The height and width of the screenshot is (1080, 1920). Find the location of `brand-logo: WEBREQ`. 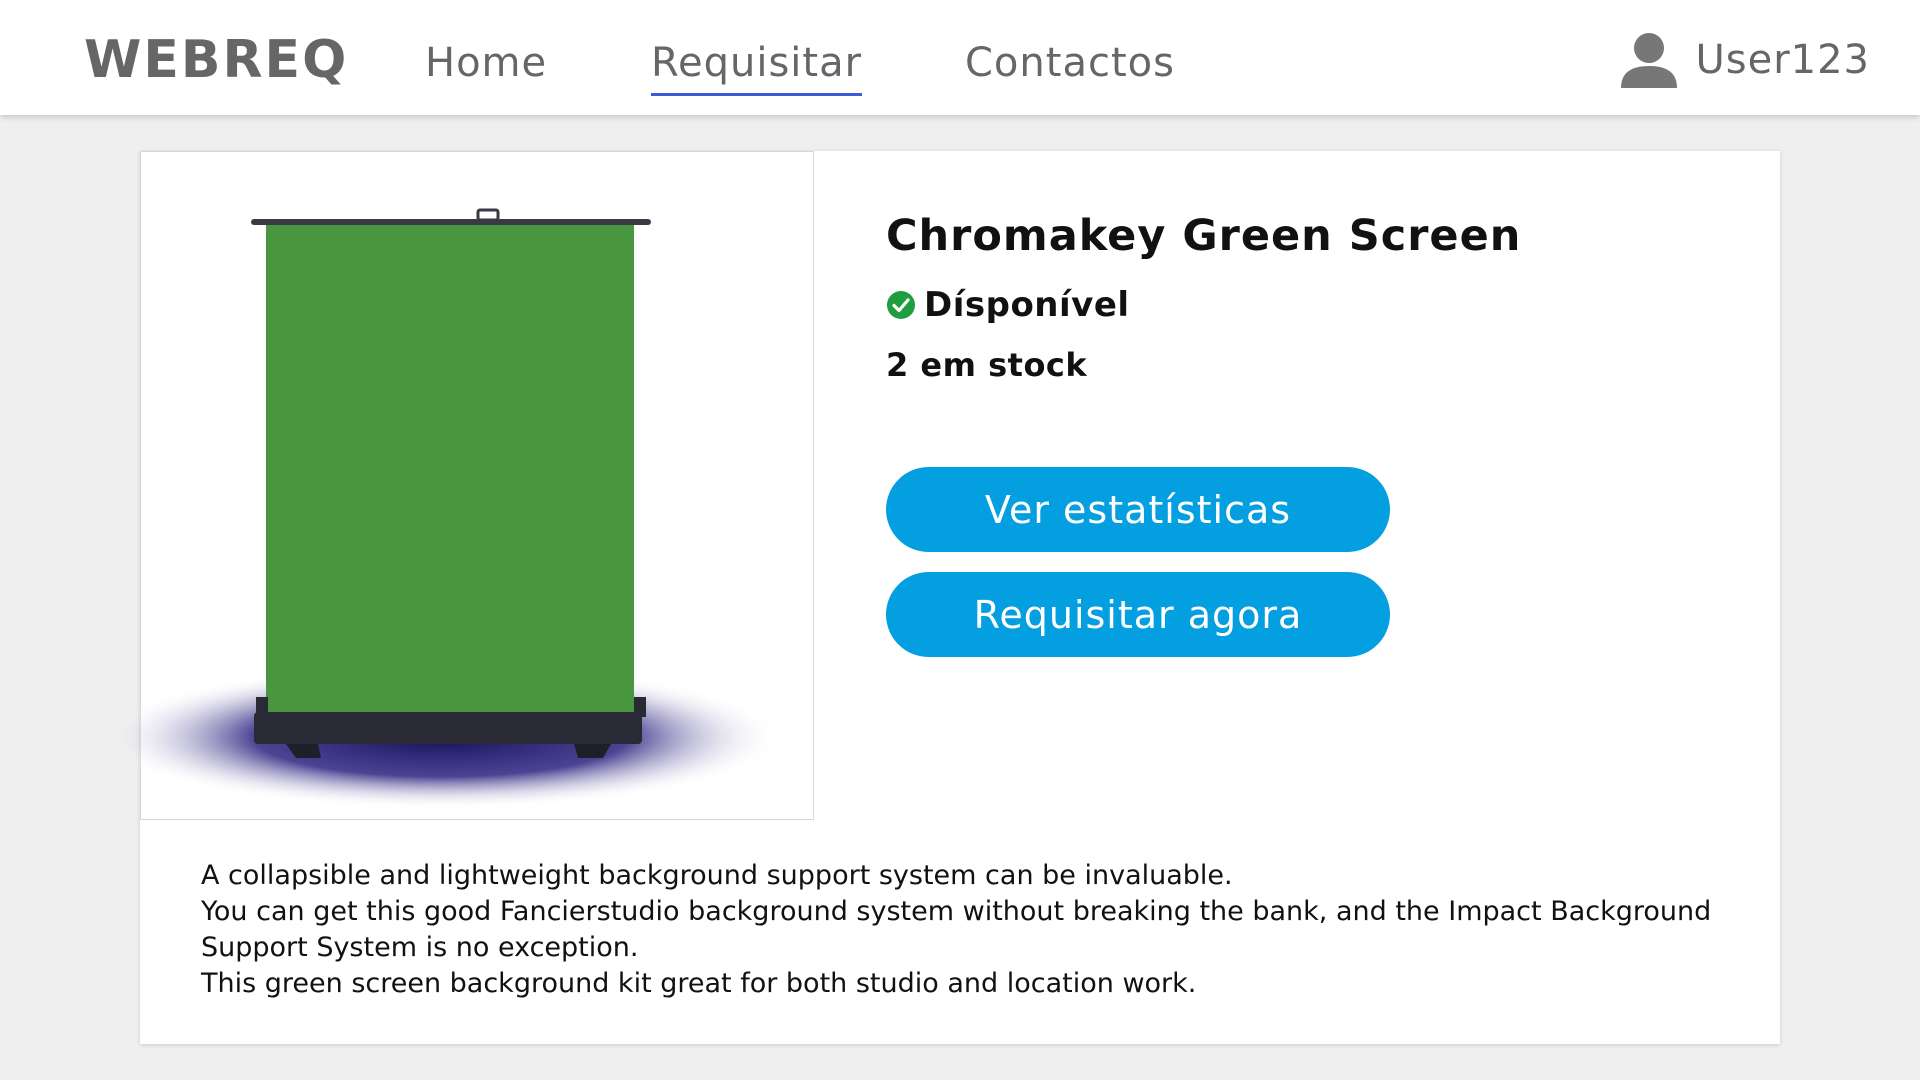

brand-logo: WEBREQ is located at coordinates (216, 60).